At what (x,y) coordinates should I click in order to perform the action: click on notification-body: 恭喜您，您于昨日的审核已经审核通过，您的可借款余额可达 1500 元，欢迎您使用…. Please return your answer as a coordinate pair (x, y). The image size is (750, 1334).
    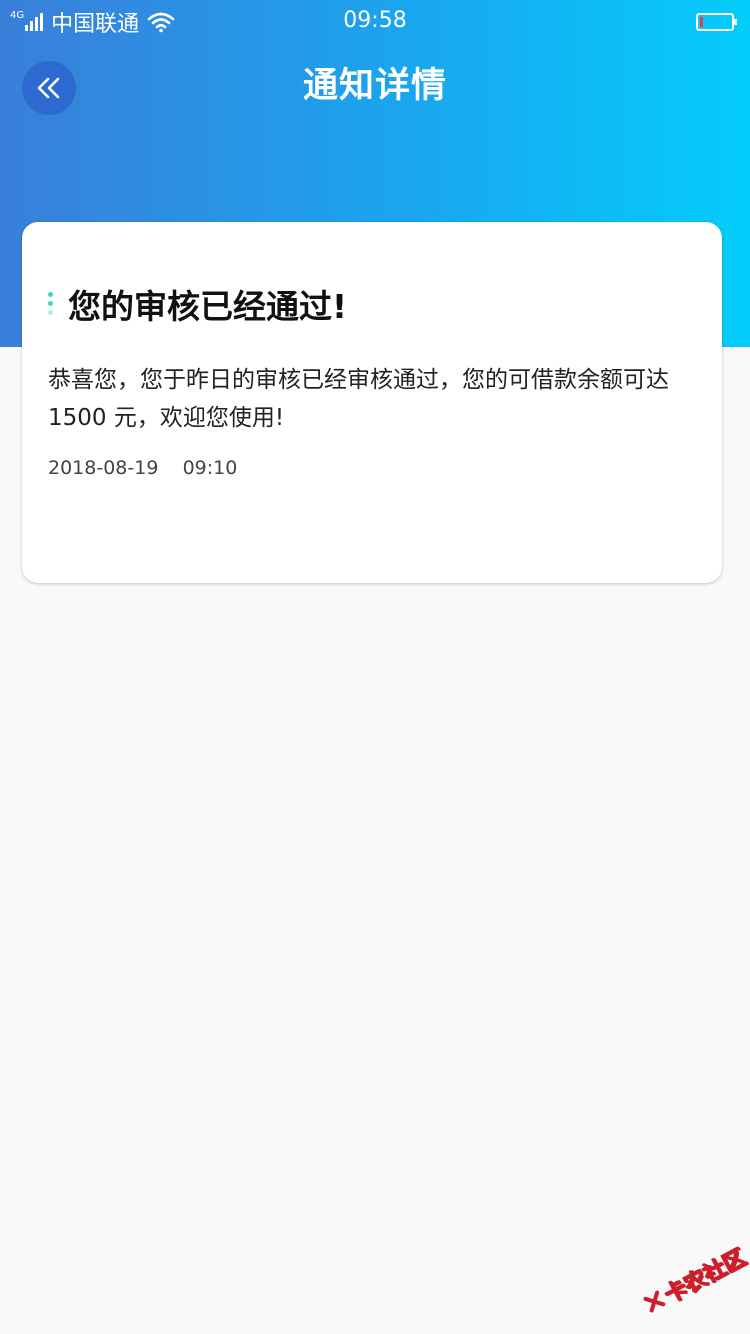
    Looking at the image, I should click on (358, 399).